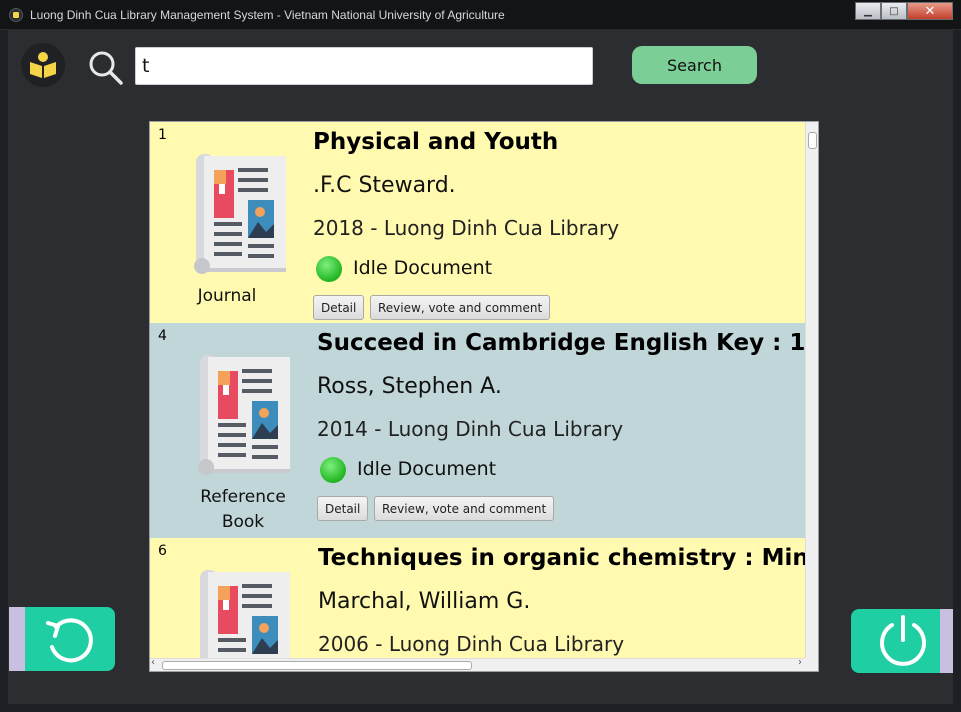 This screenshot has height=712, width=961. What do you see at coordinates (424, 601) in the screenshot?
I see `document-author: Marchal, William G.` at bounding box center [424, 601].